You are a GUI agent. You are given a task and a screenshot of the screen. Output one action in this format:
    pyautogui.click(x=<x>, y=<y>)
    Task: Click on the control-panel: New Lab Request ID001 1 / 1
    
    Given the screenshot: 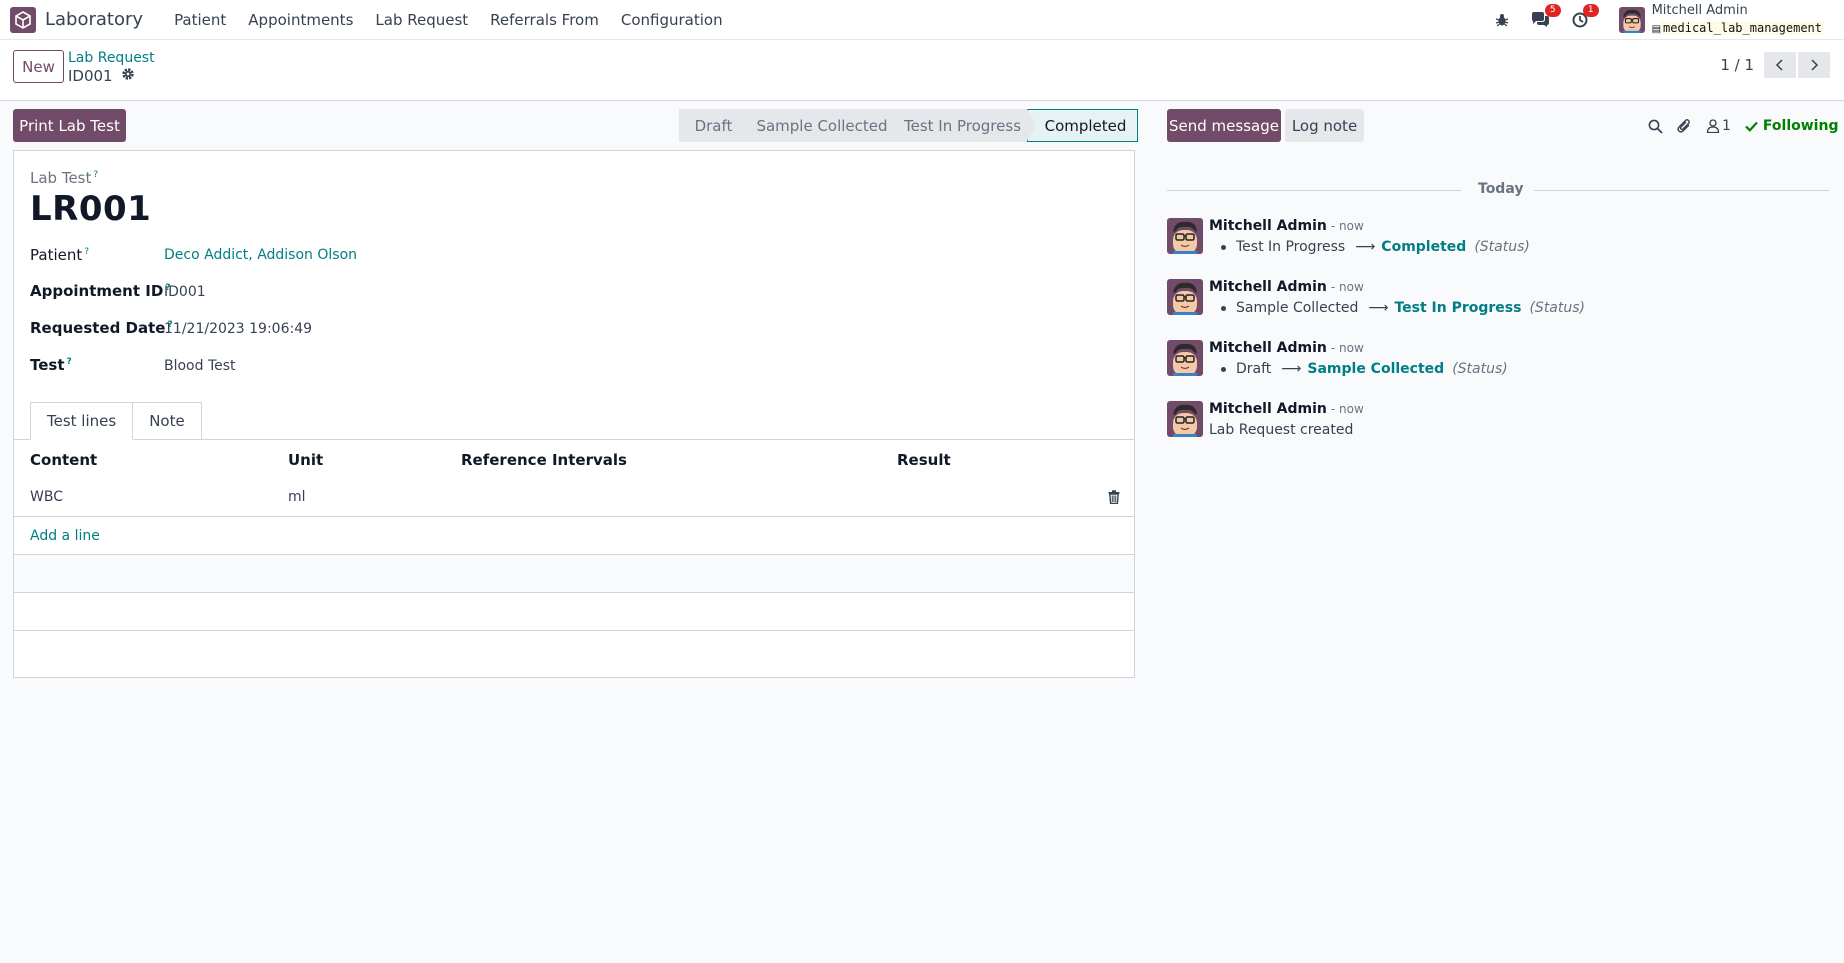 What is the action you would take?
    pyautogui.click(x=922, y=70)
    